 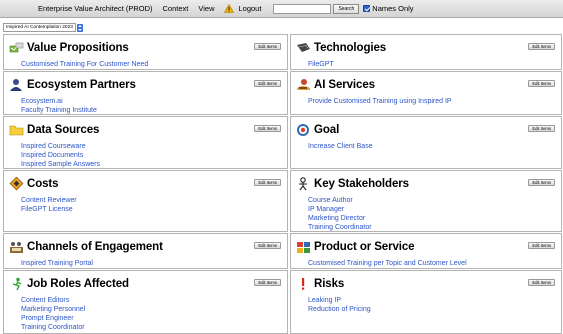 What do you see at coordinates (321, 64) in the screenshot?
I see `list-item: FileGPT` at bounding box center [321, 64].